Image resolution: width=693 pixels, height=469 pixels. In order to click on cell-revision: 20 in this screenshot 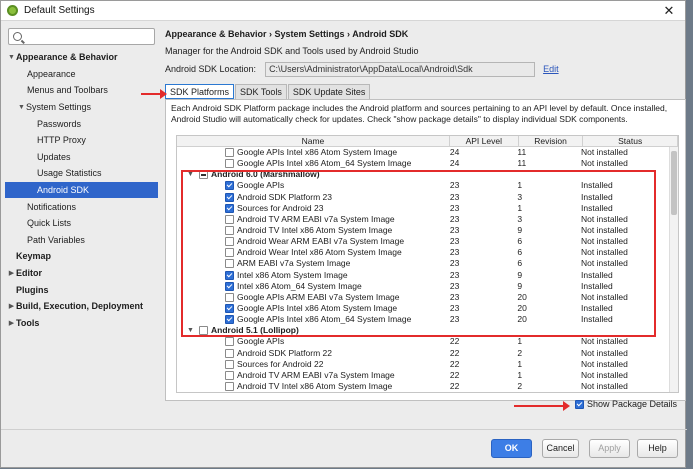, I will do `click(522, 319)`.